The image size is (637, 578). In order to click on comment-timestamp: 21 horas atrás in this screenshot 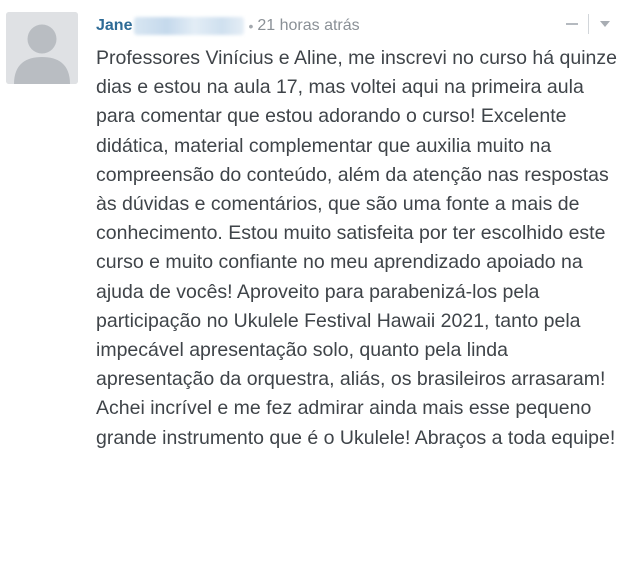, I will do `click(308, 26)`.